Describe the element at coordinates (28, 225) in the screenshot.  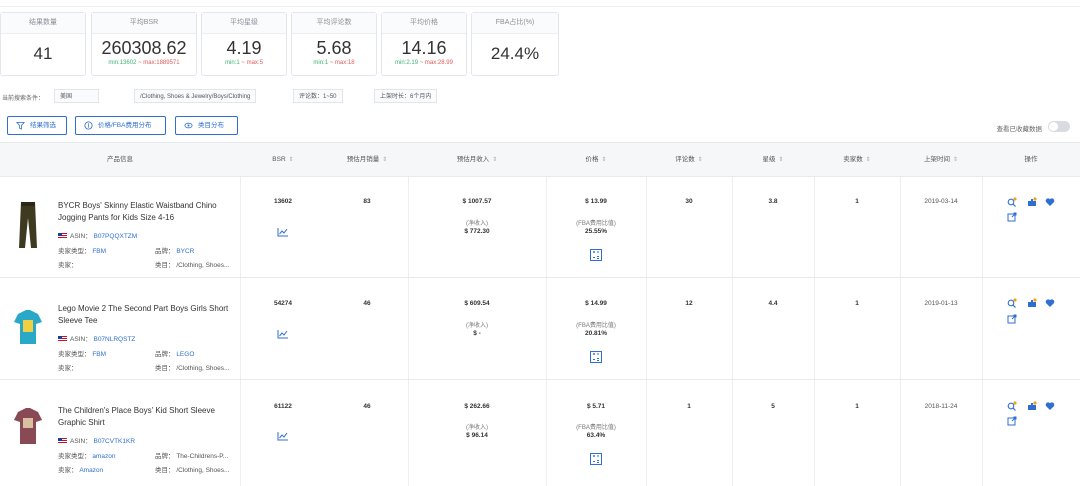
I see `product-image-pants` at that location.